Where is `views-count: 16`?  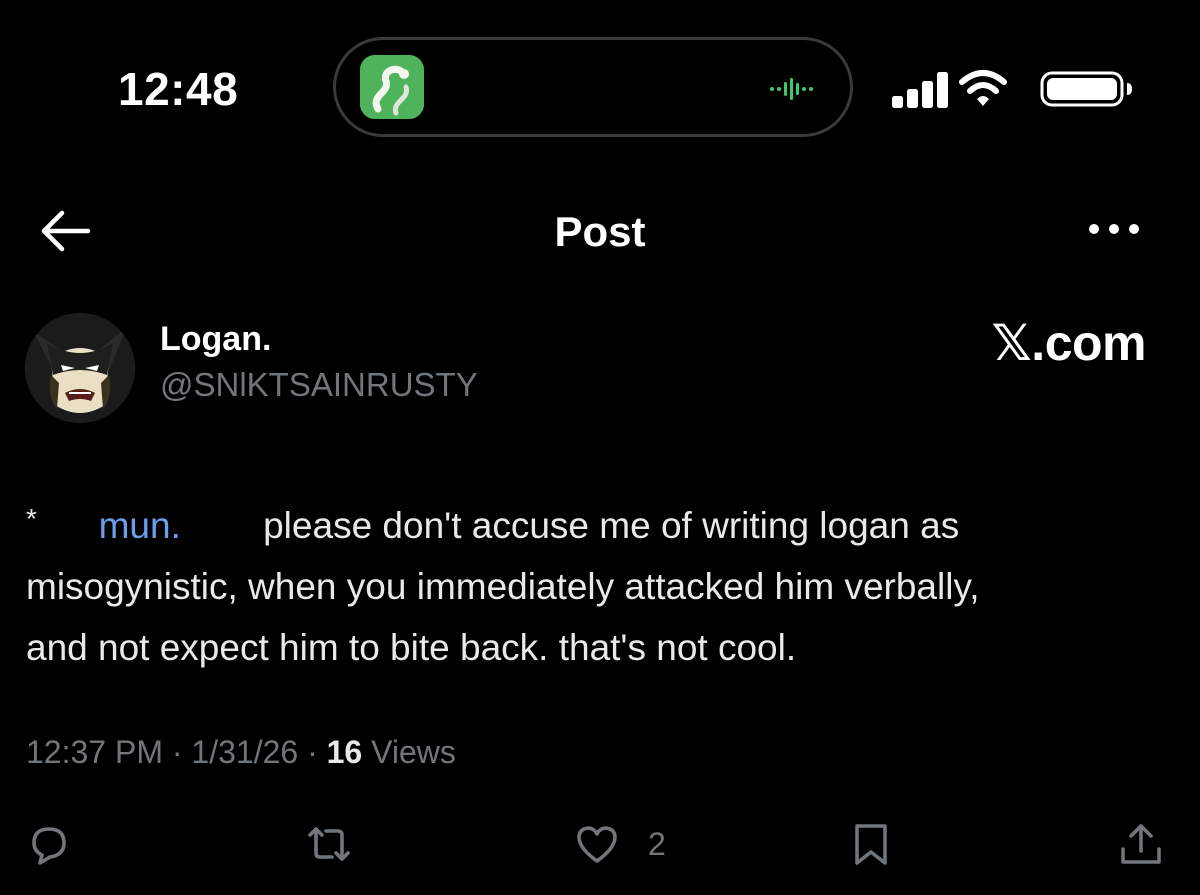
views-count: 16 is located at coordinates (345, 752).